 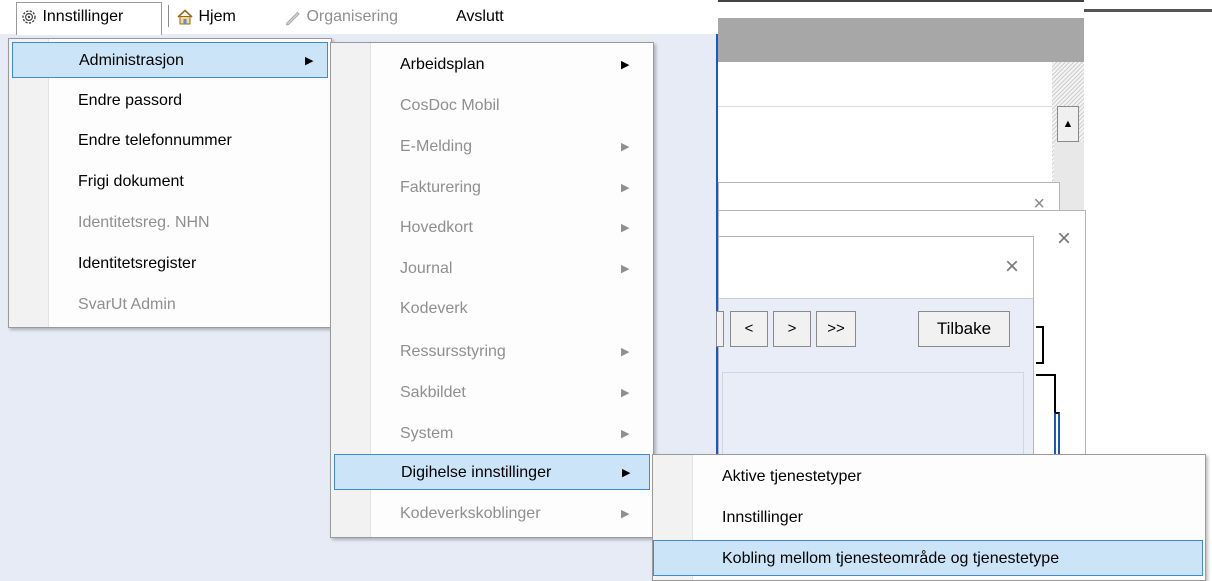 I want to click on menu-item-label: Sakbildet, so click(x=433, y=392).